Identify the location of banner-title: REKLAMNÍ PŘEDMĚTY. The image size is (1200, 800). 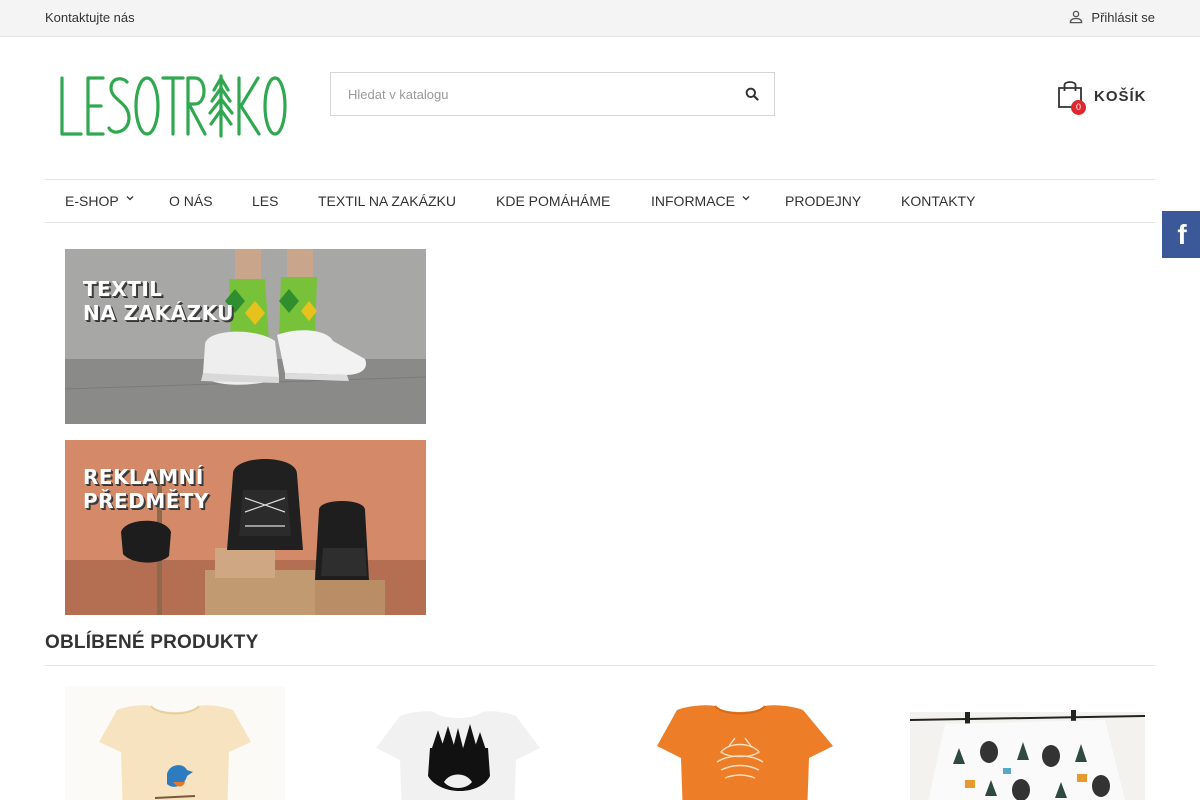
(146, 489).